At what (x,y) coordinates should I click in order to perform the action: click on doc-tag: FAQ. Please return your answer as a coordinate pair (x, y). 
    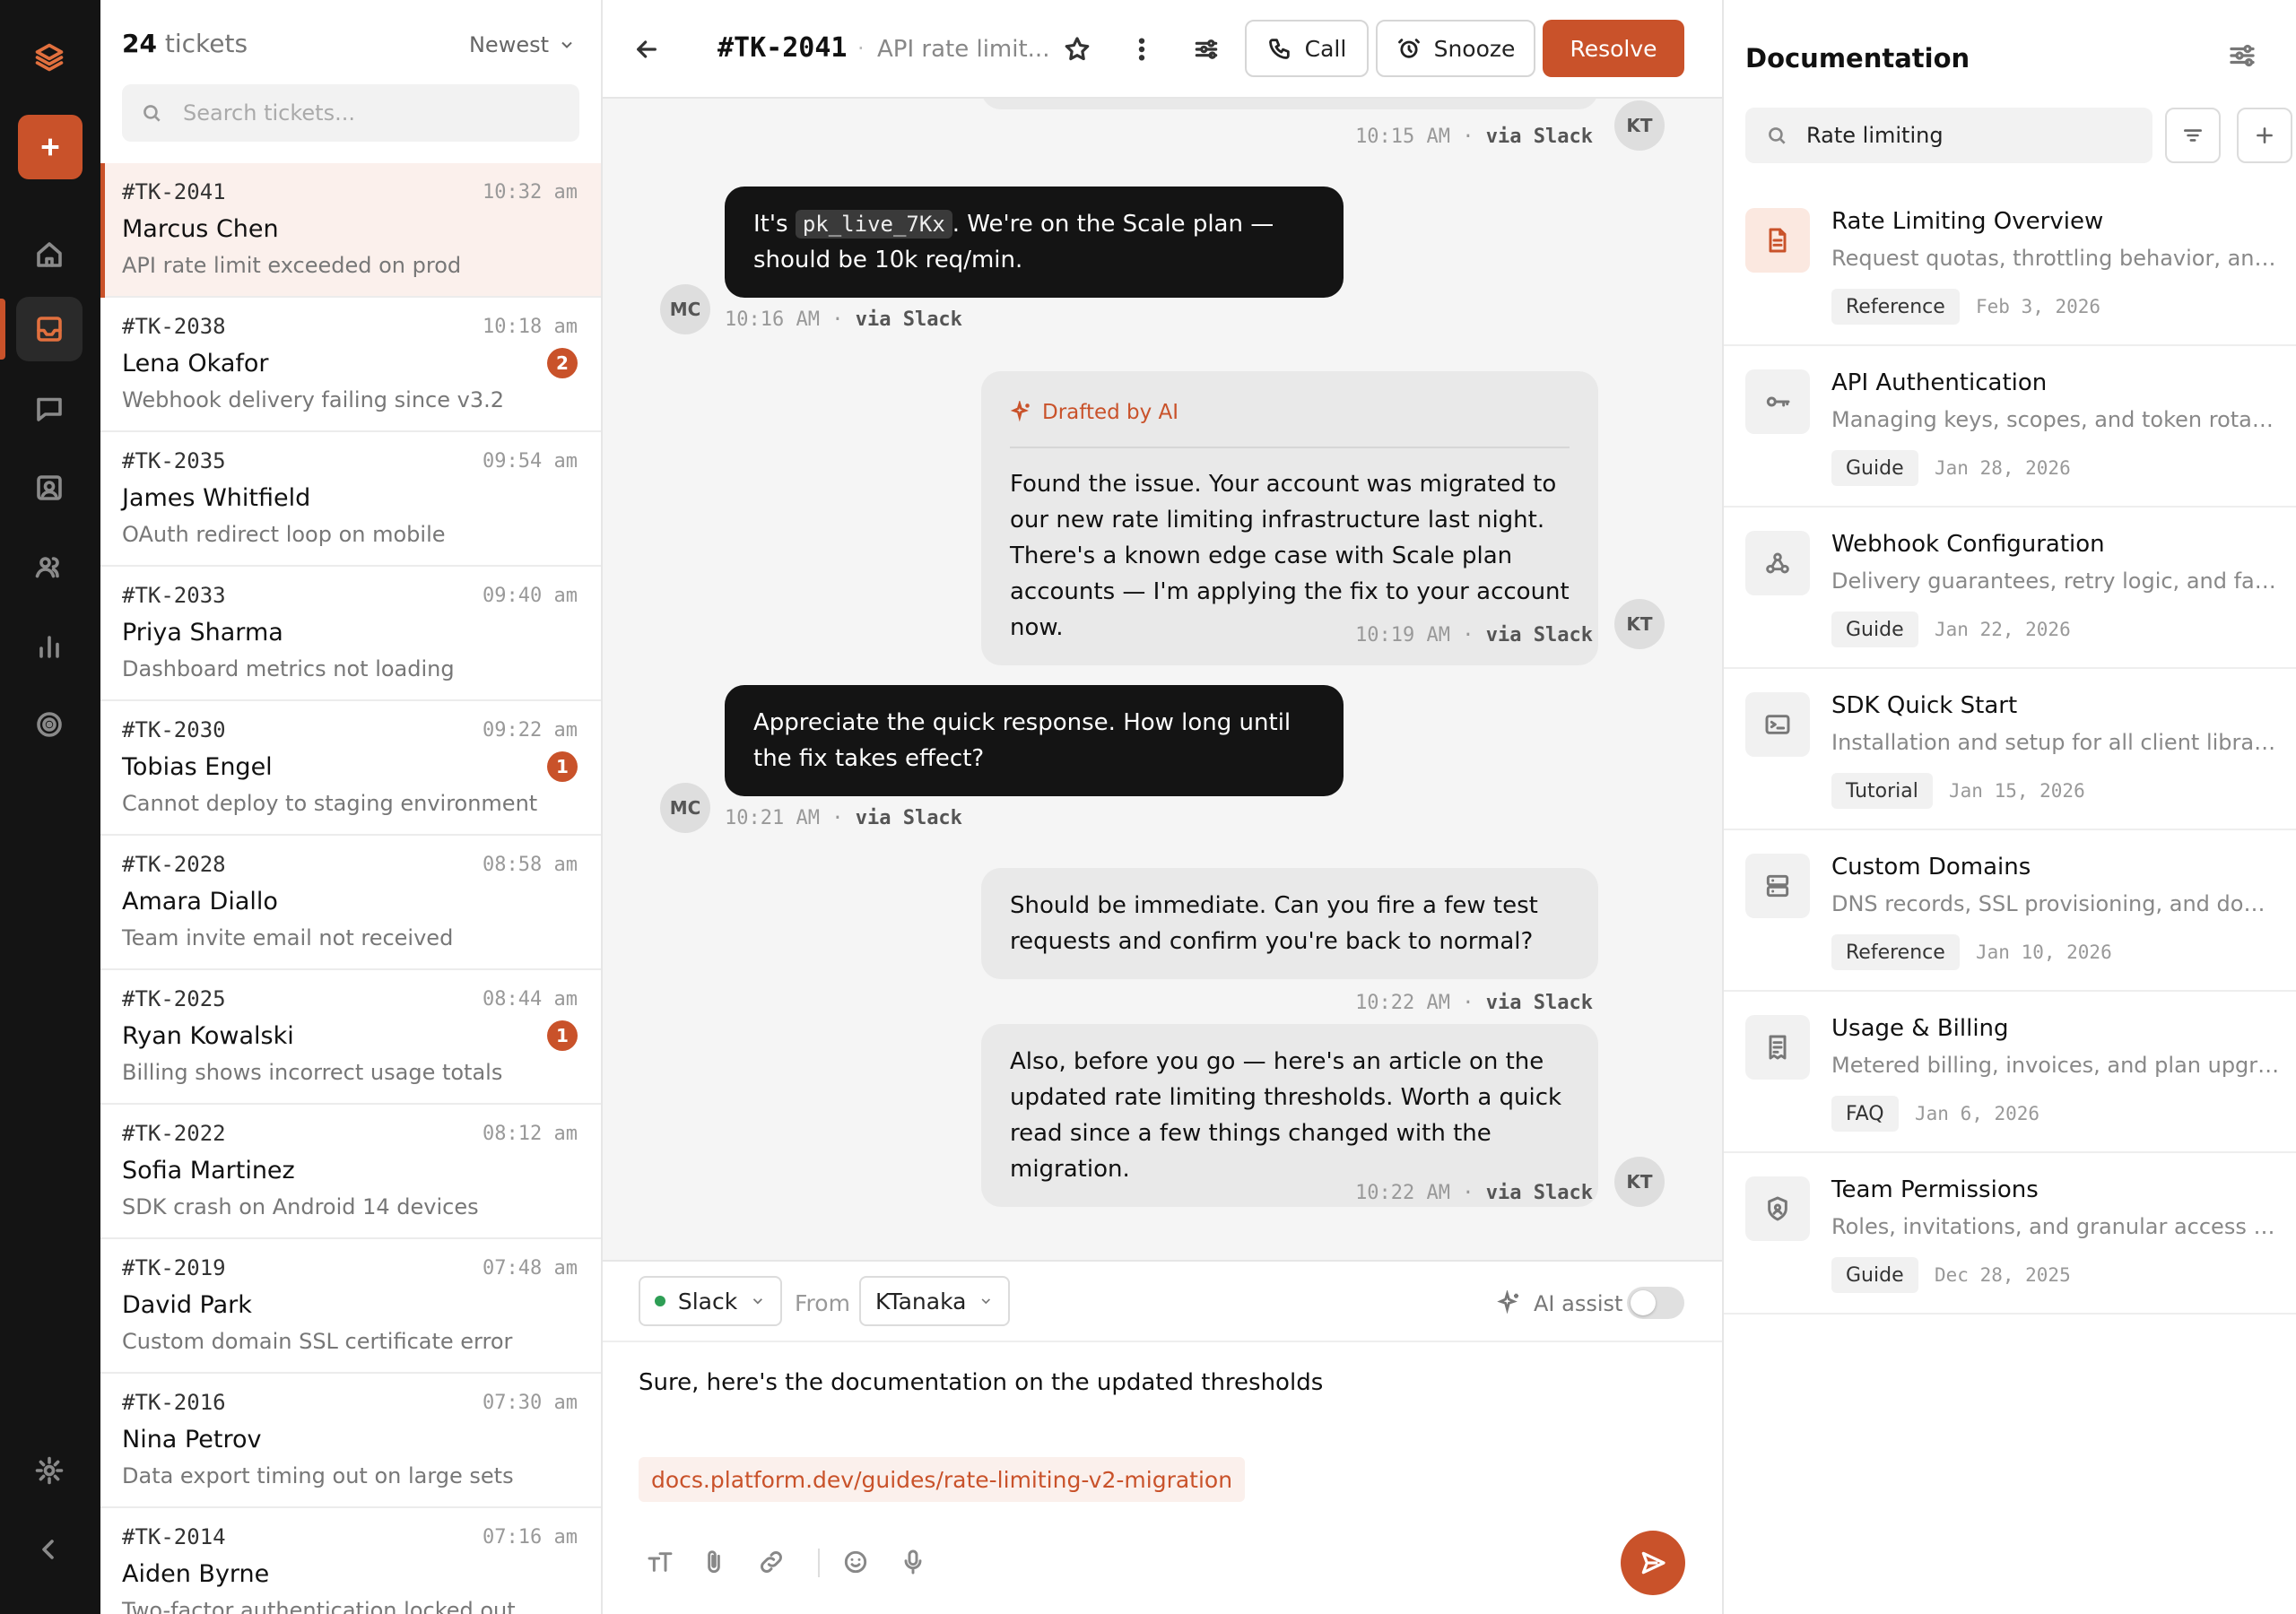
    Looking at the image, I should click on (1865, 1114).